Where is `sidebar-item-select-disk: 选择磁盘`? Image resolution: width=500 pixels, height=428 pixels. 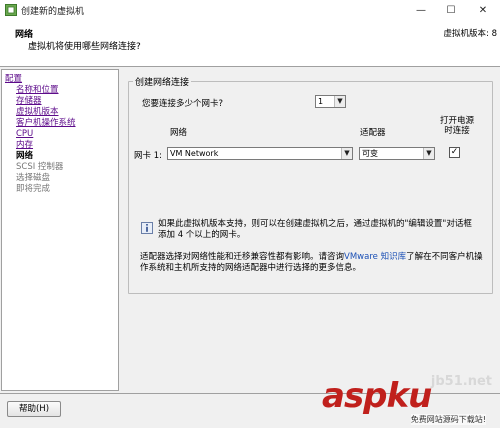 sidebar-item-select-disk: 选择磁盘 is located at coordinates (33, 178).